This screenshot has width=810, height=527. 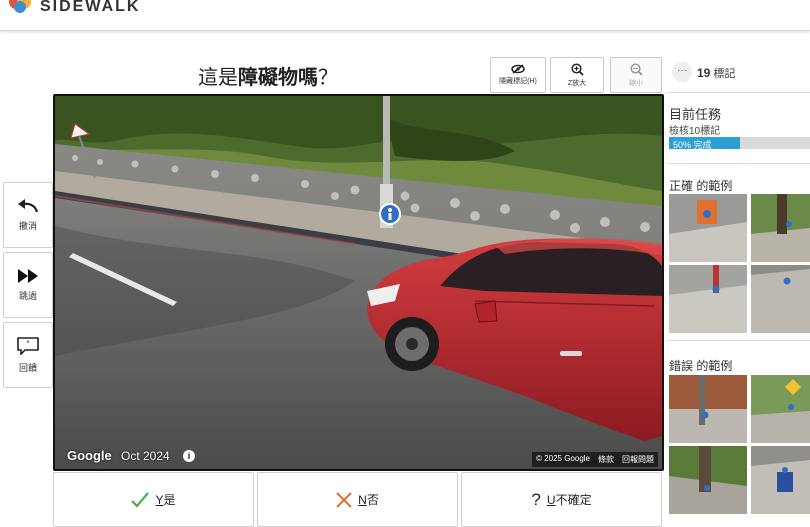 I want to click on hide-labels-text: 隱藏標記(H), so click(x=518, y=81).